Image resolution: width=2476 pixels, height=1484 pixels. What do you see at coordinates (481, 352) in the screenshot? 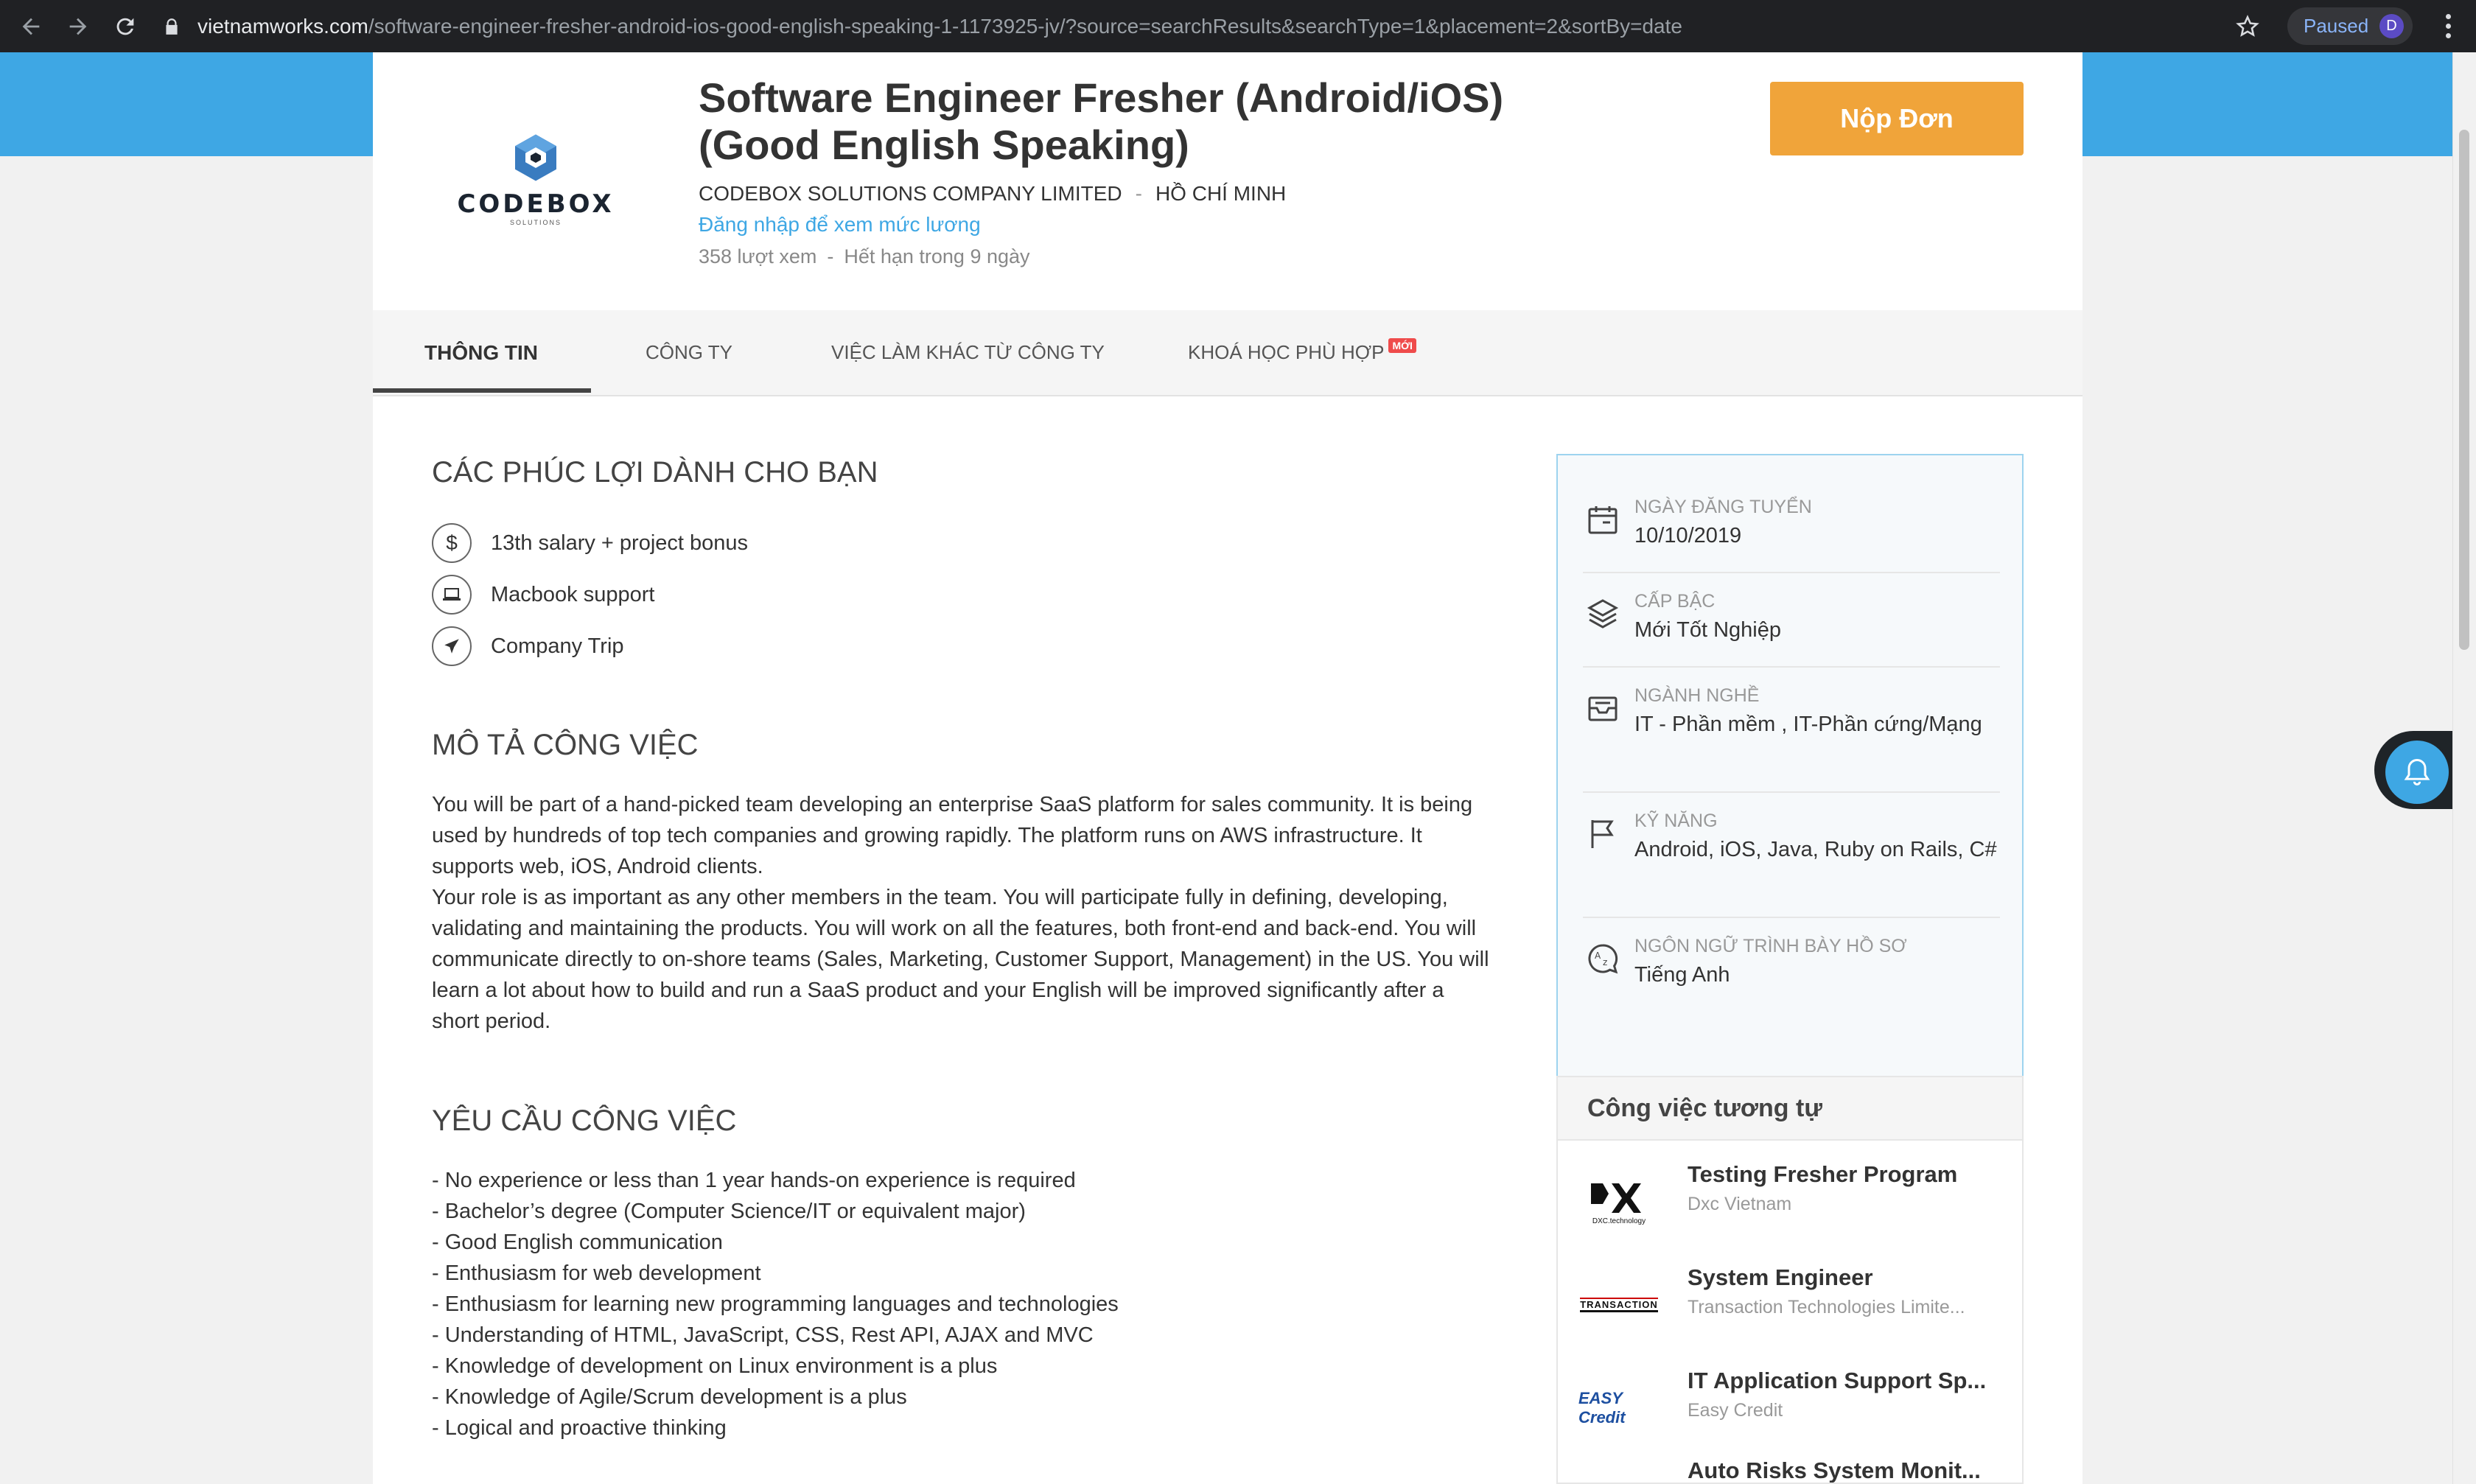
I see `tab-info: THÔNG TIN` at bounding box center [481, 352].